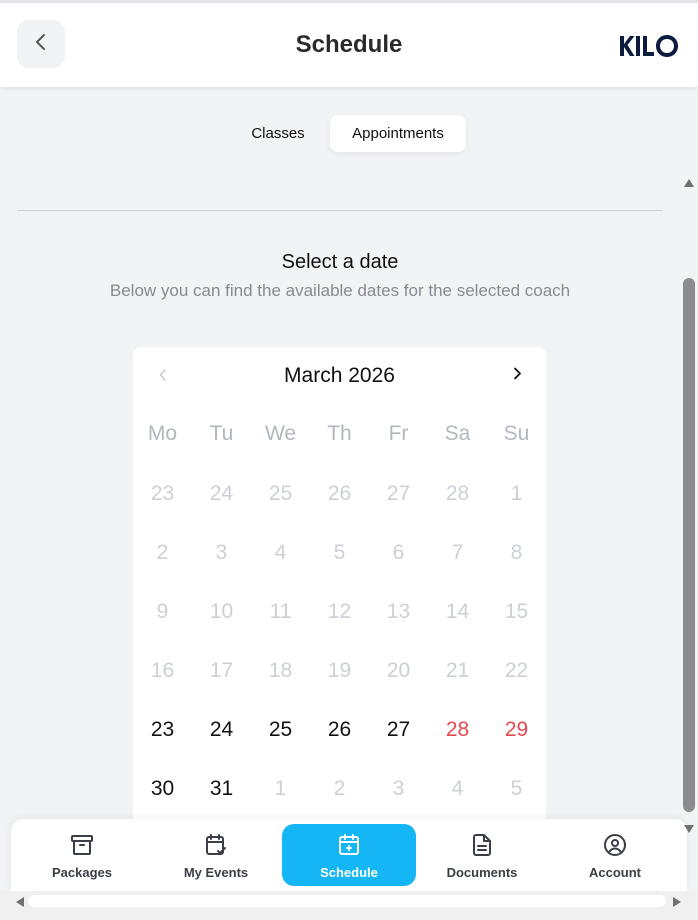 This screenshot has height=920, width=698. What do you see at coordinates (615, 872) in the screenshot?
I see `nav-label: Account` at bounding box center [615, 872].